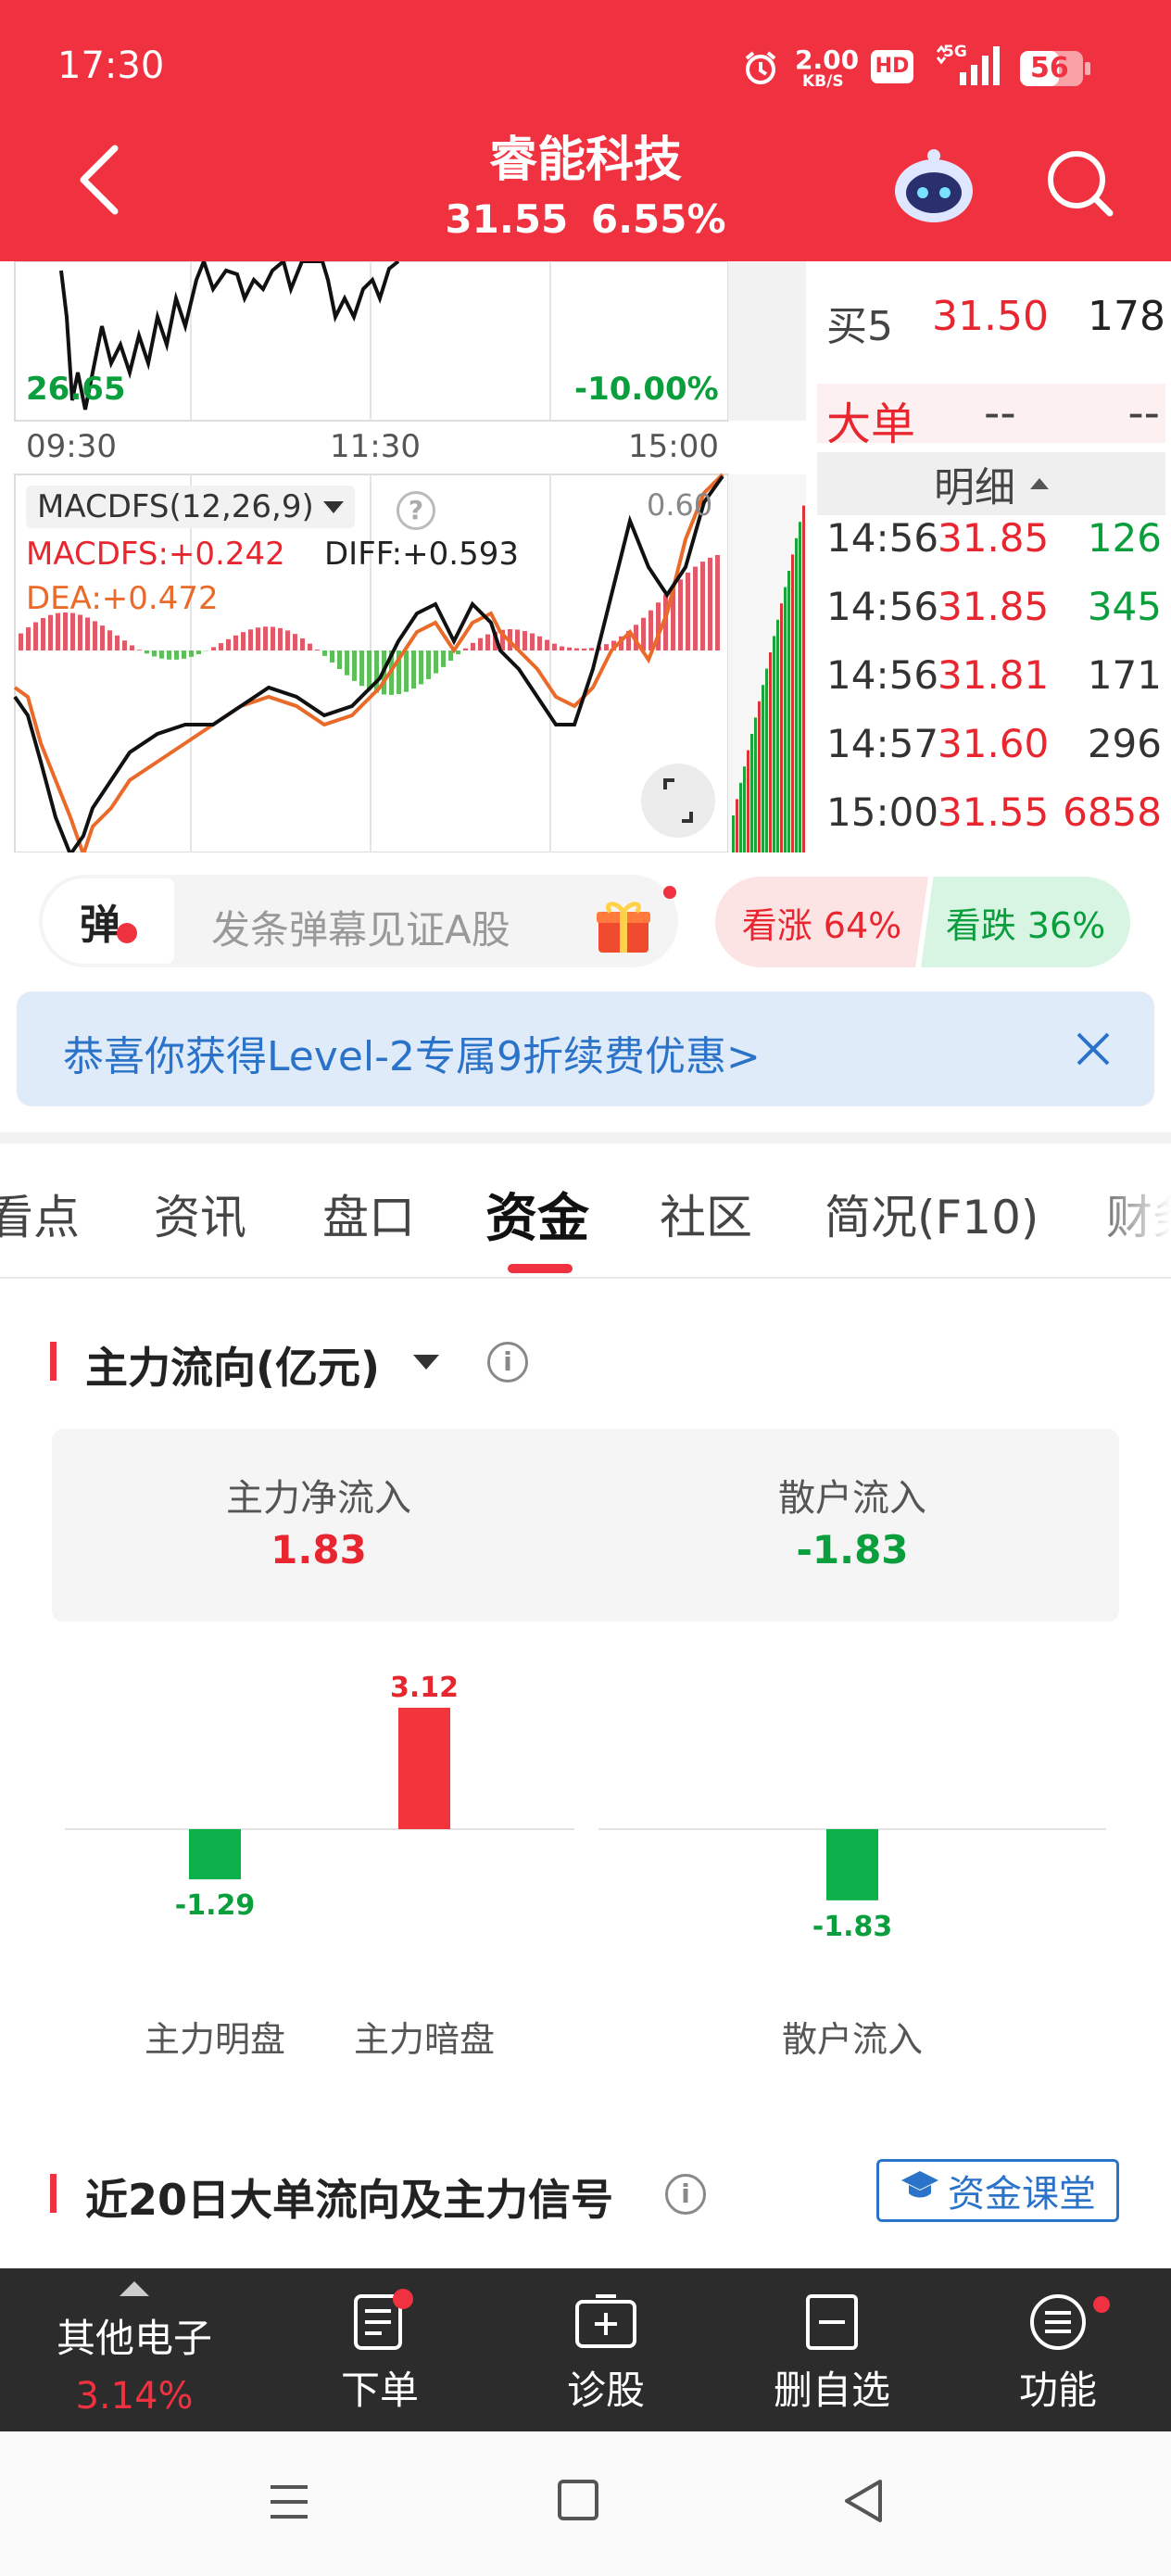  I want to click on detail-label: 明细, so click(975, 487).